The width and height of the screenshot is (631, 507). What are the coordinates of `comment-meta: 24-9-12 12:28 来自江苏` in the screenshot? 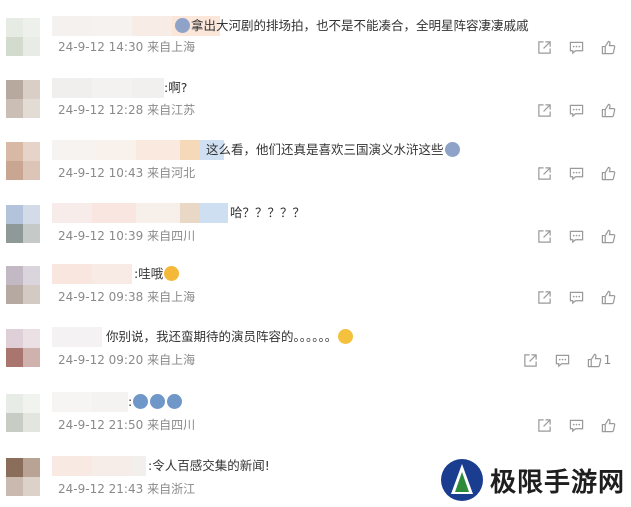 It's located at (127, 110).